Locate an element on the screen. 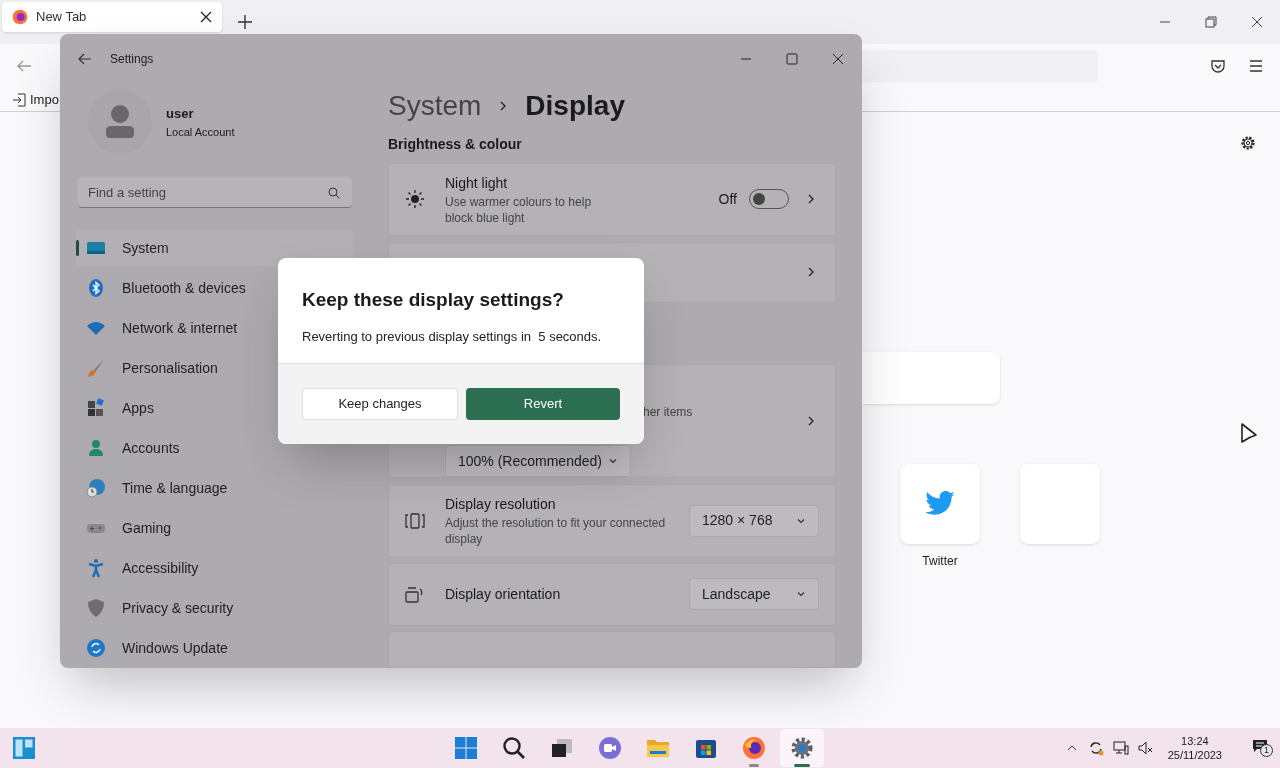  setting-title: Night light is located at coordinates (477, 183).